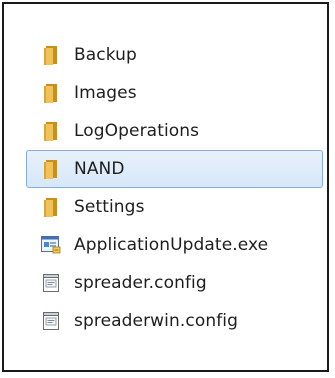 Image resolution: width=335 pixels, height=378 pixels. What do you see at coordinates (51, 245) in the screenshot?
I see `executable-icon` at bounding box center [51, 245].